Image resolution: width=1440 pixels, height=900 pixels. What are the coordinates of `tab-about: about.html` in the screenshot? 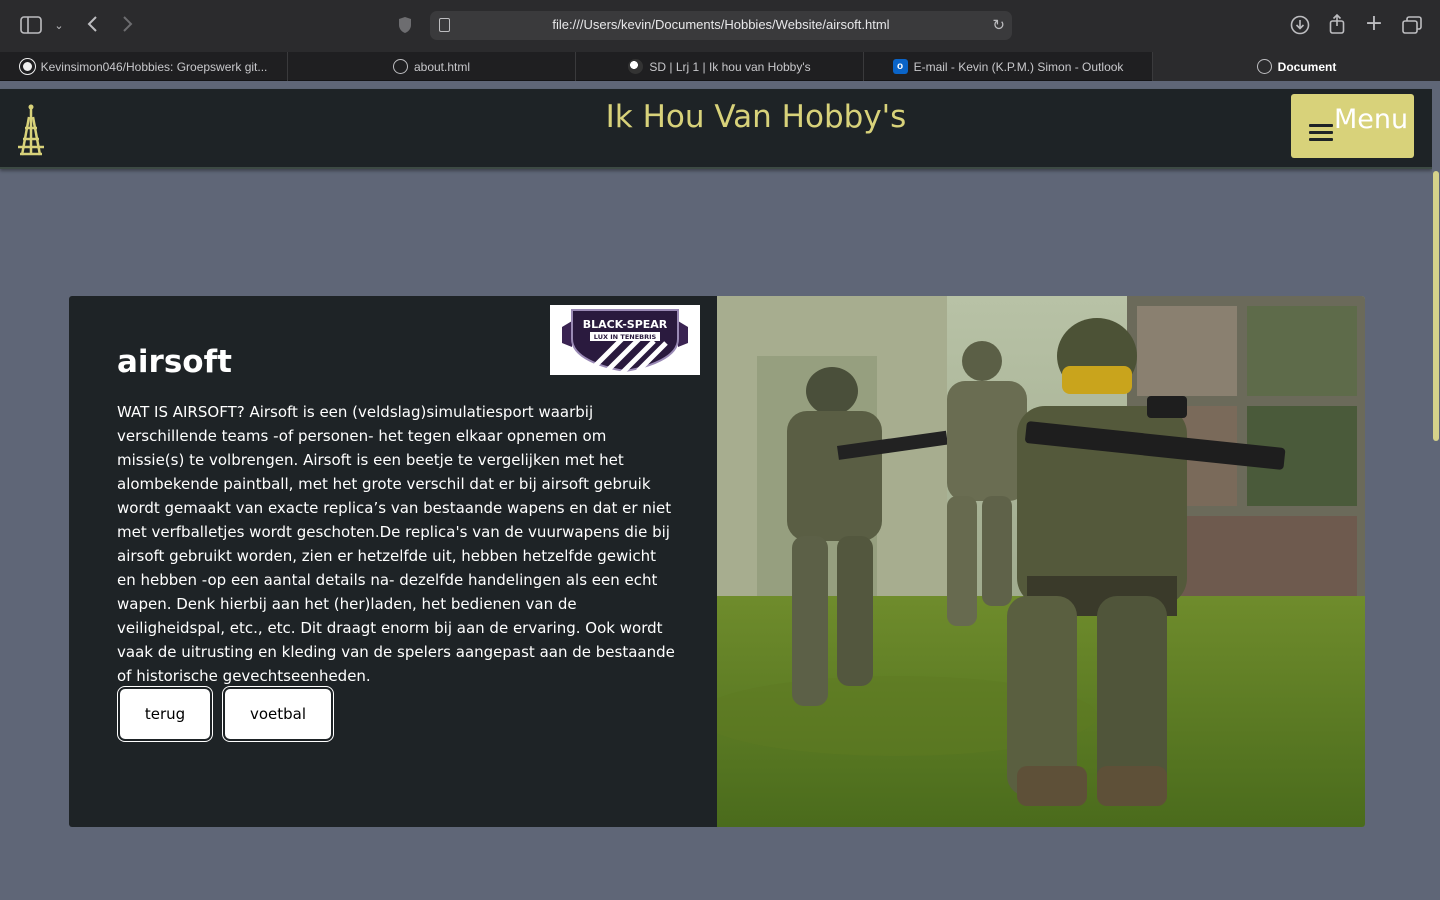 It's located at (432, 66).